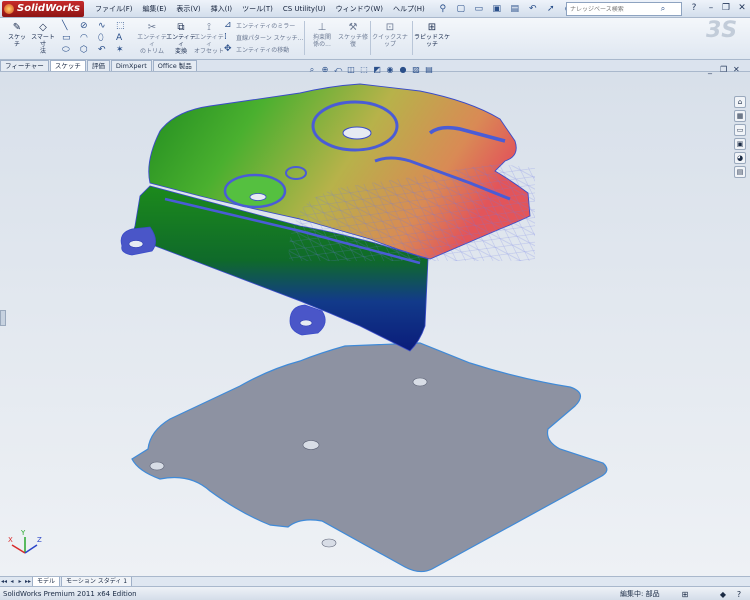  I want to click on mirror-icon: ⊿, so click(228, 25).